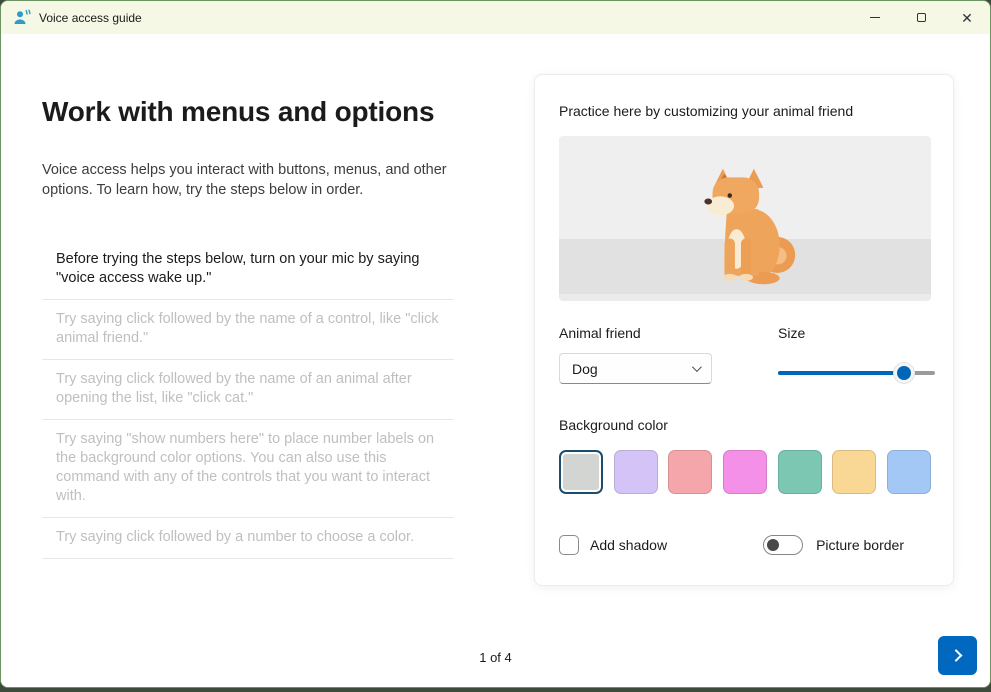  Describe the element at coordinates (747, 354) in the screenshot. I see `animal-size-row: Animal friend Dog Size` at that location.